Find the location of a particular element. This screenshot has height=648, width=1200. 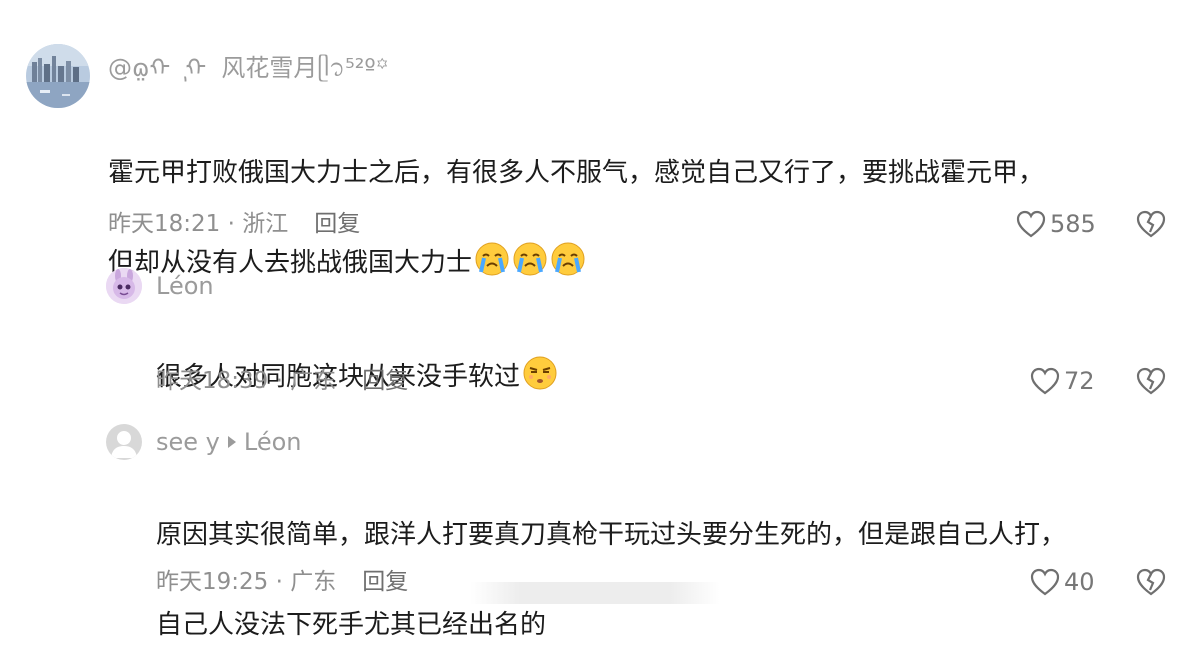

comment-username: @ɷ̤ᡣ ٖ ᡣ ͏ 风花雪月ᥫ᭡⁵²º꙳ is located at coordinates (248, 68).